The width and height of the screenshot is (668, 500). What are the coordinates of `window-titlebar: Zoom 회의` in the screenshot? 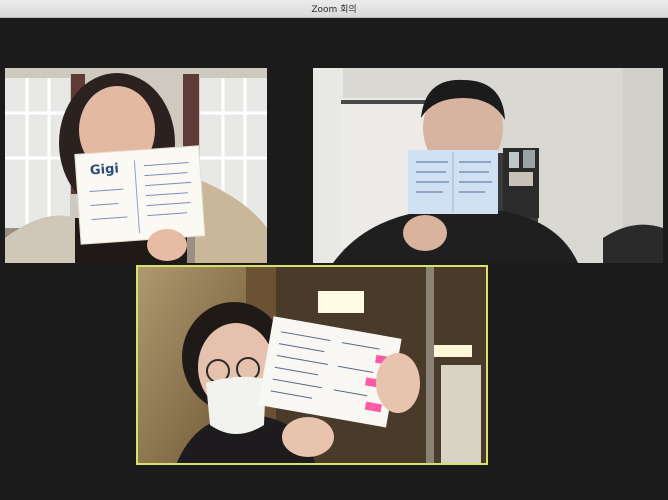 It's located at (334, 9).